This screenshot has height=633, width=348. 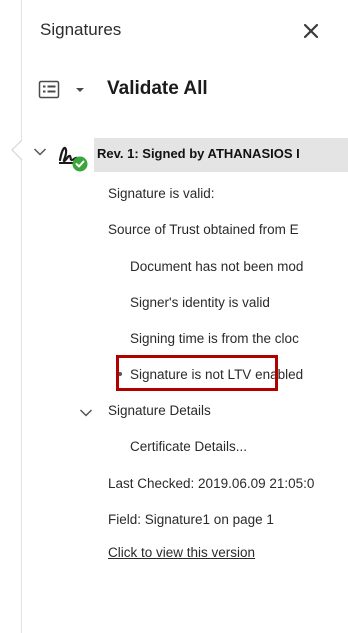 What do you see at coordinates (181, 552) in the screenshot?
I see `view-version-link: Click to view this version` at bounding box center [181, 552].